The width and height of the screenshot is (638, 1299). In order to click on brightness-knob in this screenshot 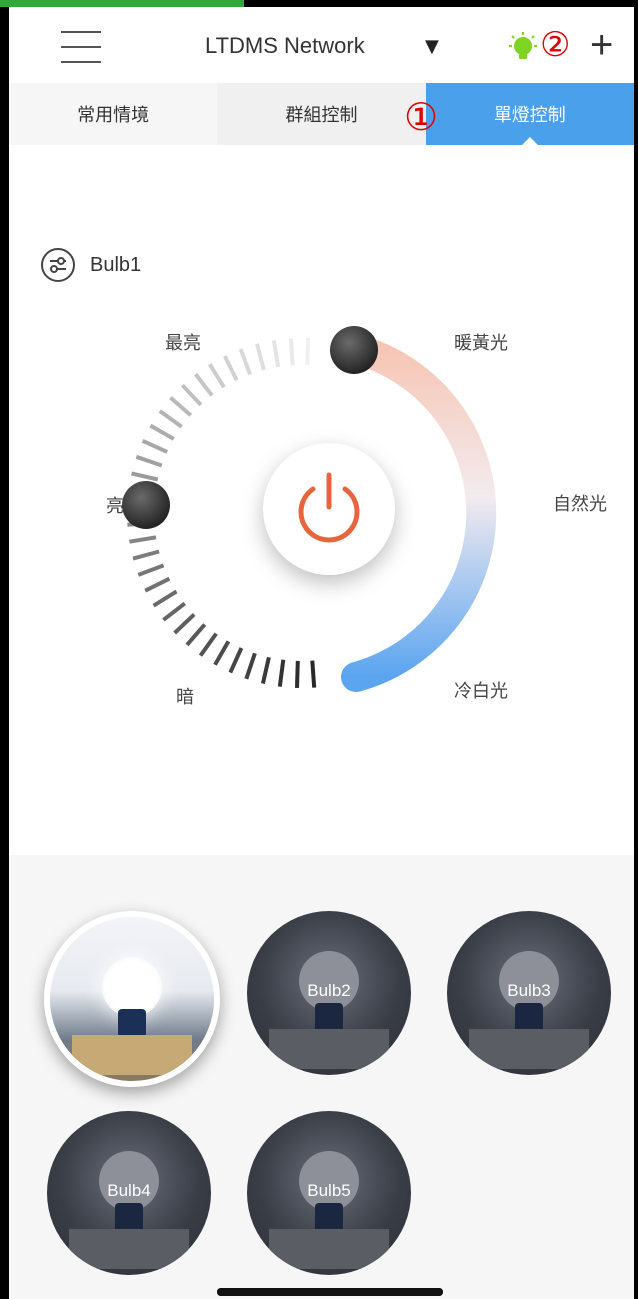, I will do `click(146, 505)`.